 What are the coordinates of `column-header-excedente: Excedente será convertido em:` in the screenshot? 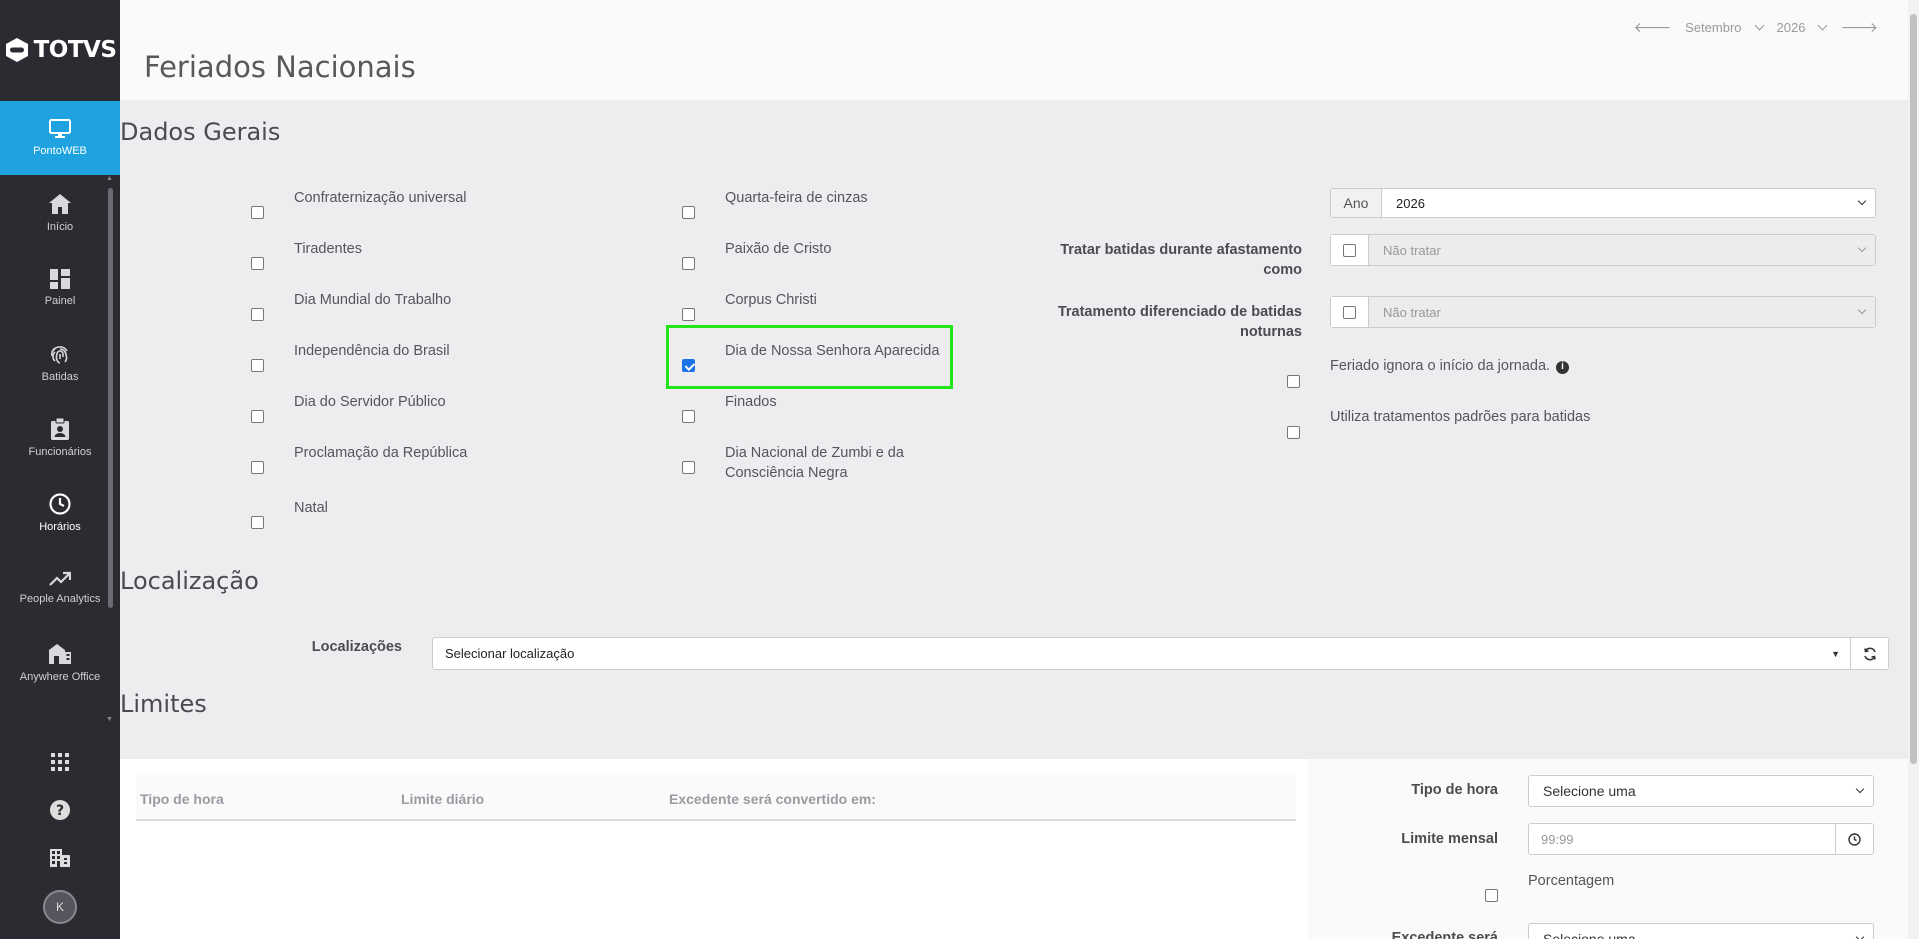 It's located at (772, 799).